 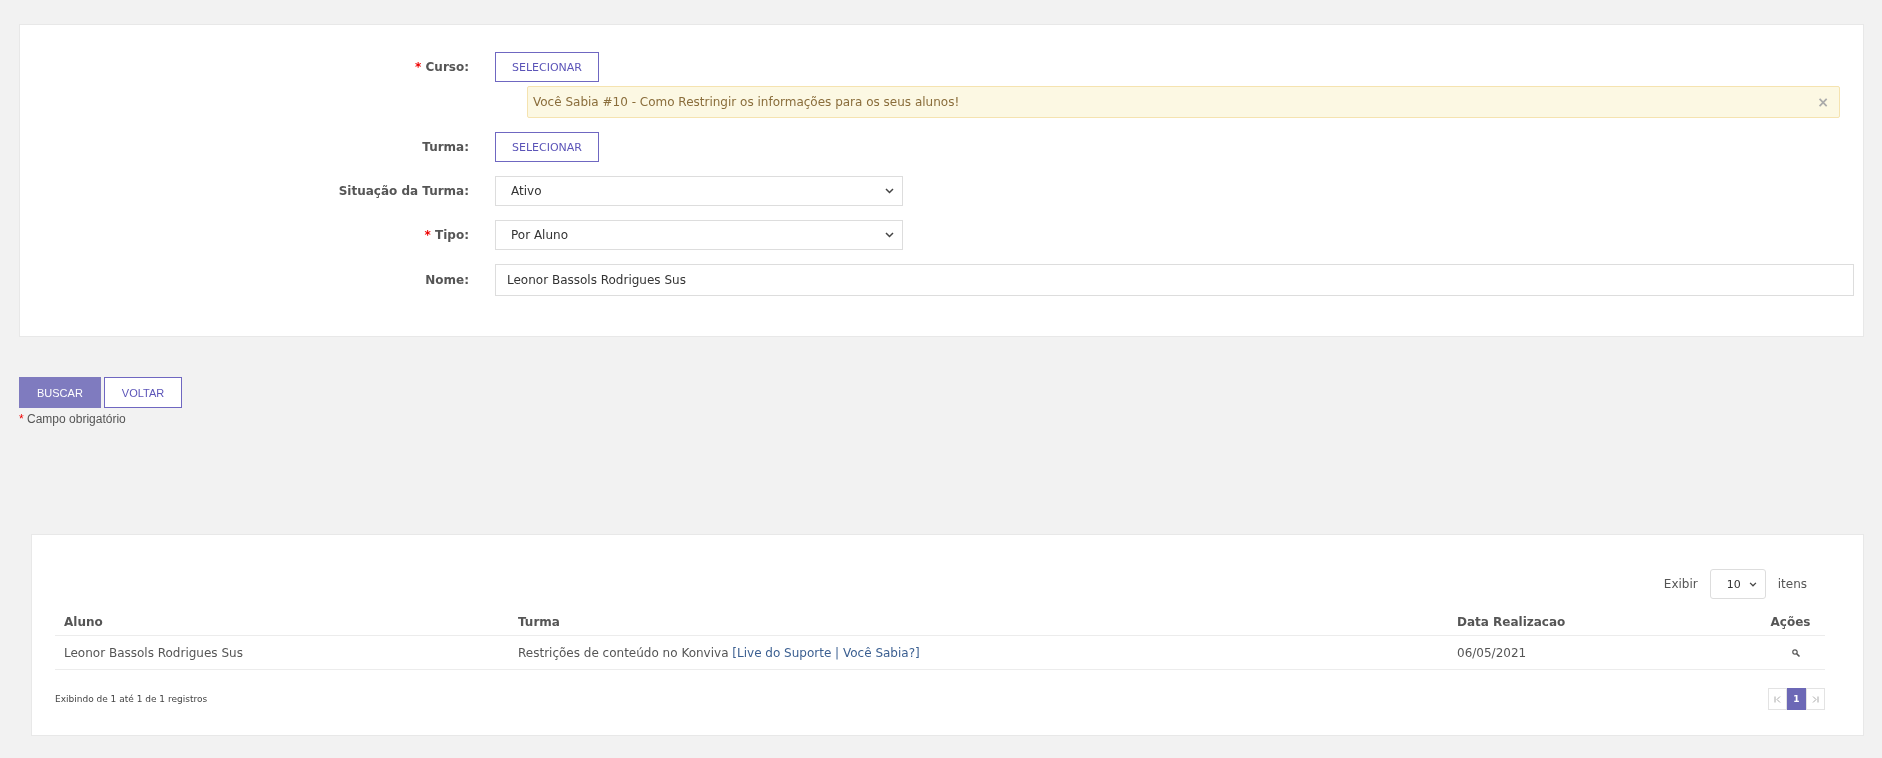 What do you see at coordinates (153, 652) in the screenshot?
I see `table-cell: Leonor Bassols Rodrigues Sus` at bounding box center [153, 652].